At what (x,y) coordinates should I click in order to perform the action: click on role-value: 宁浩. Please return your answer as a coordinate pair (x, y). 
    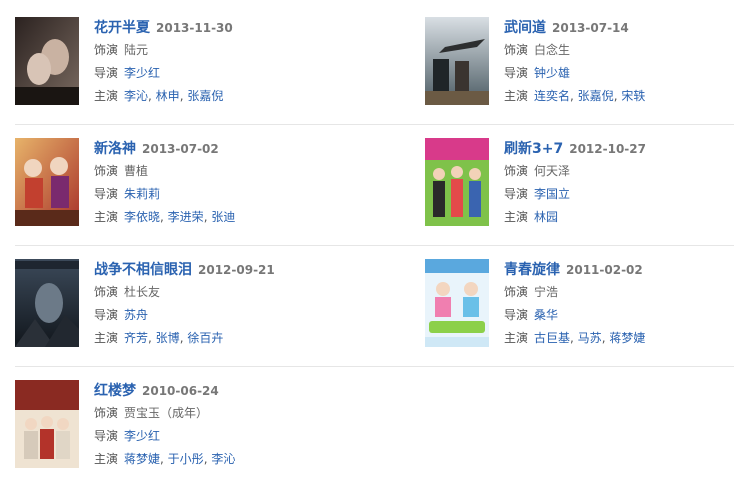
    Looking at the image, I should click on (546, 292).